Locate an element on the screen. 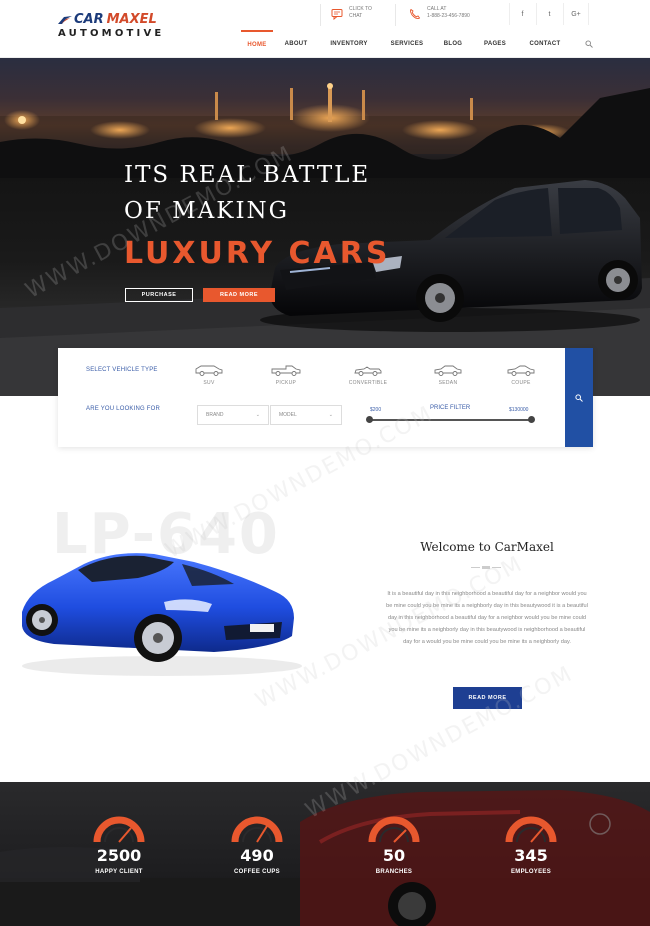 The width and height of the screenshot is (650, 926). logo-word-maxel: MAXEL is located at coordinates (131, 19).